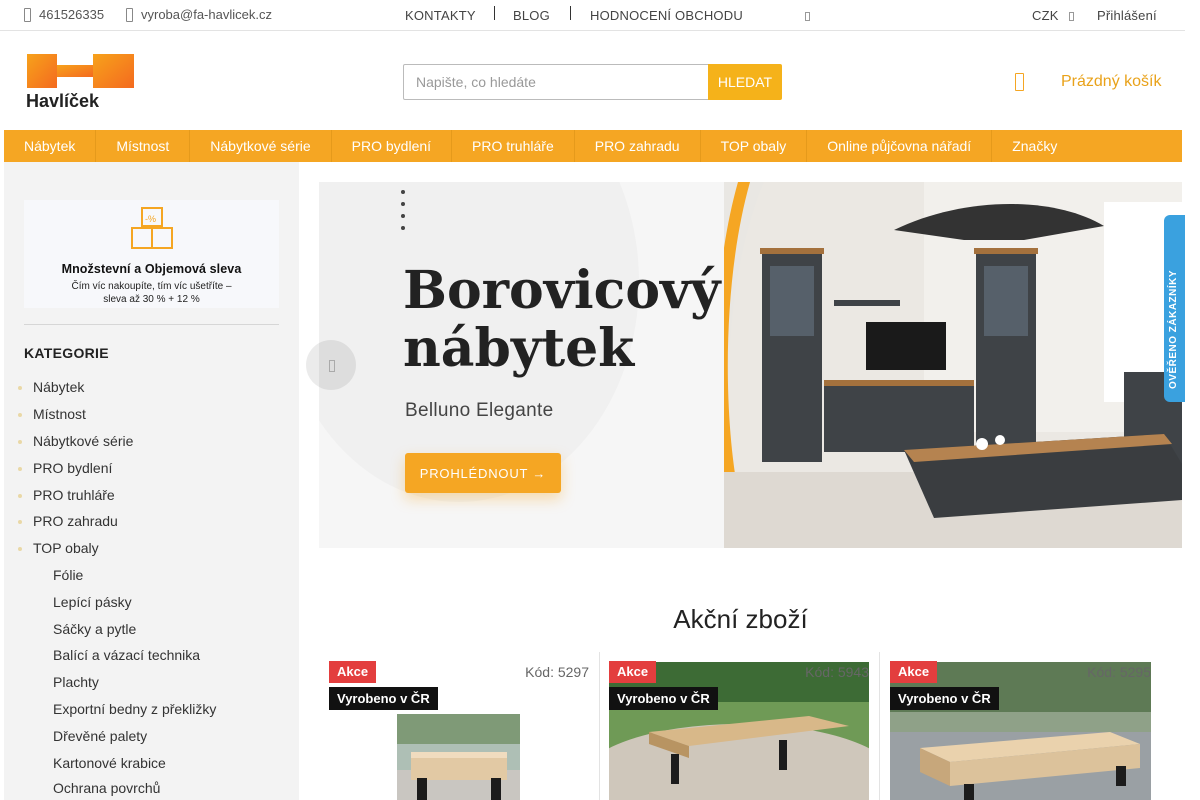 The height and width of the screenshot is (800, 1200). I want to click on hero-subtitle: Belluno Elegante, so click(479, 410).